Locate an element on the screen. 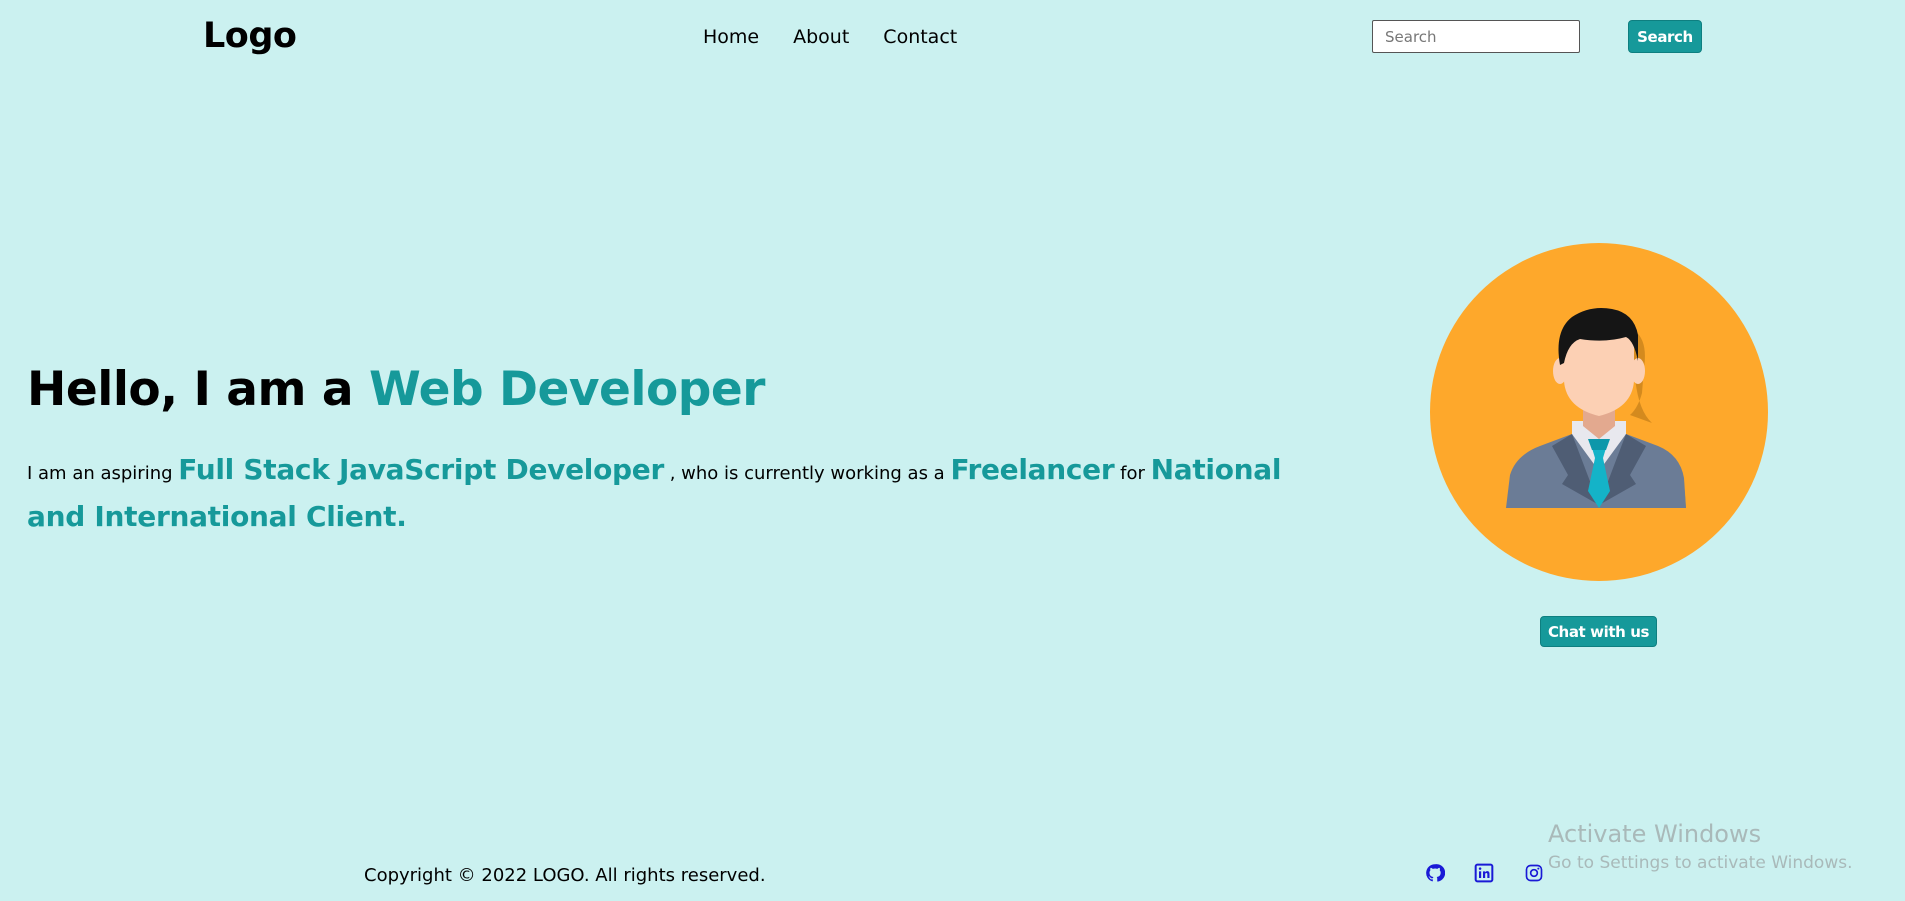 Image resolution: width=1905 pixels, height=901 pixels. businessman-avatar-icon is located at coordinates (1599, 412).